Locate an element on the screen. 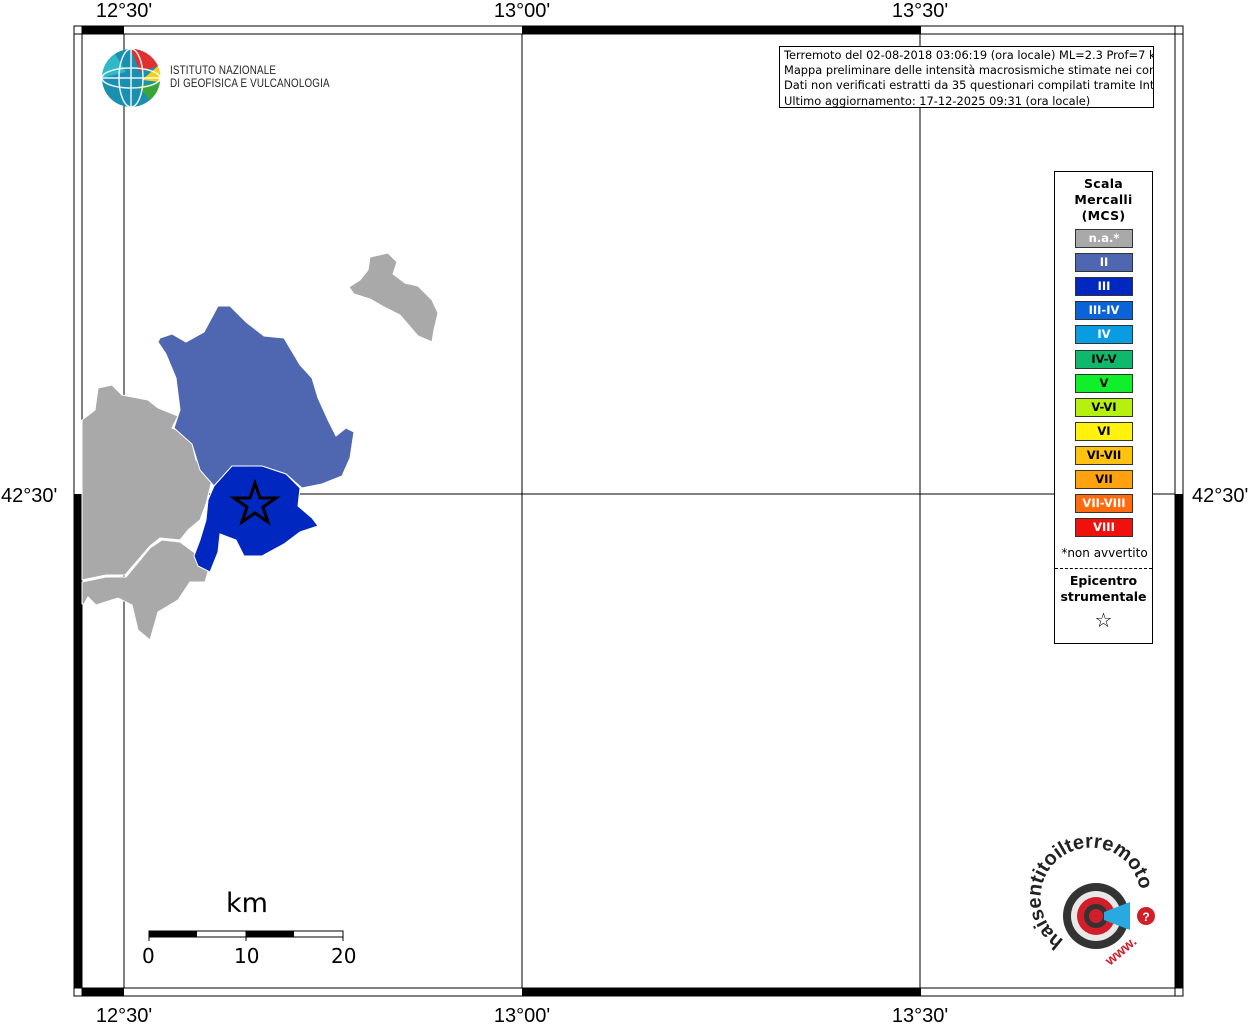 Image resolution: width=1256 pixels, height=1024 pixels. ingv-logo-icon is located at coordinates (131, 78).